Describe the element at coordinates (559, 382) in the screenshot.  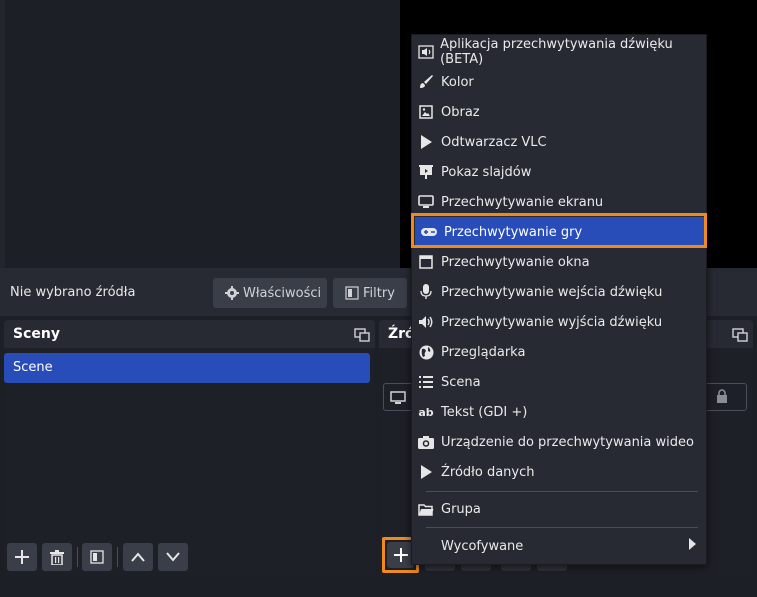
I see `menu-item-scene: Scena` at that location.